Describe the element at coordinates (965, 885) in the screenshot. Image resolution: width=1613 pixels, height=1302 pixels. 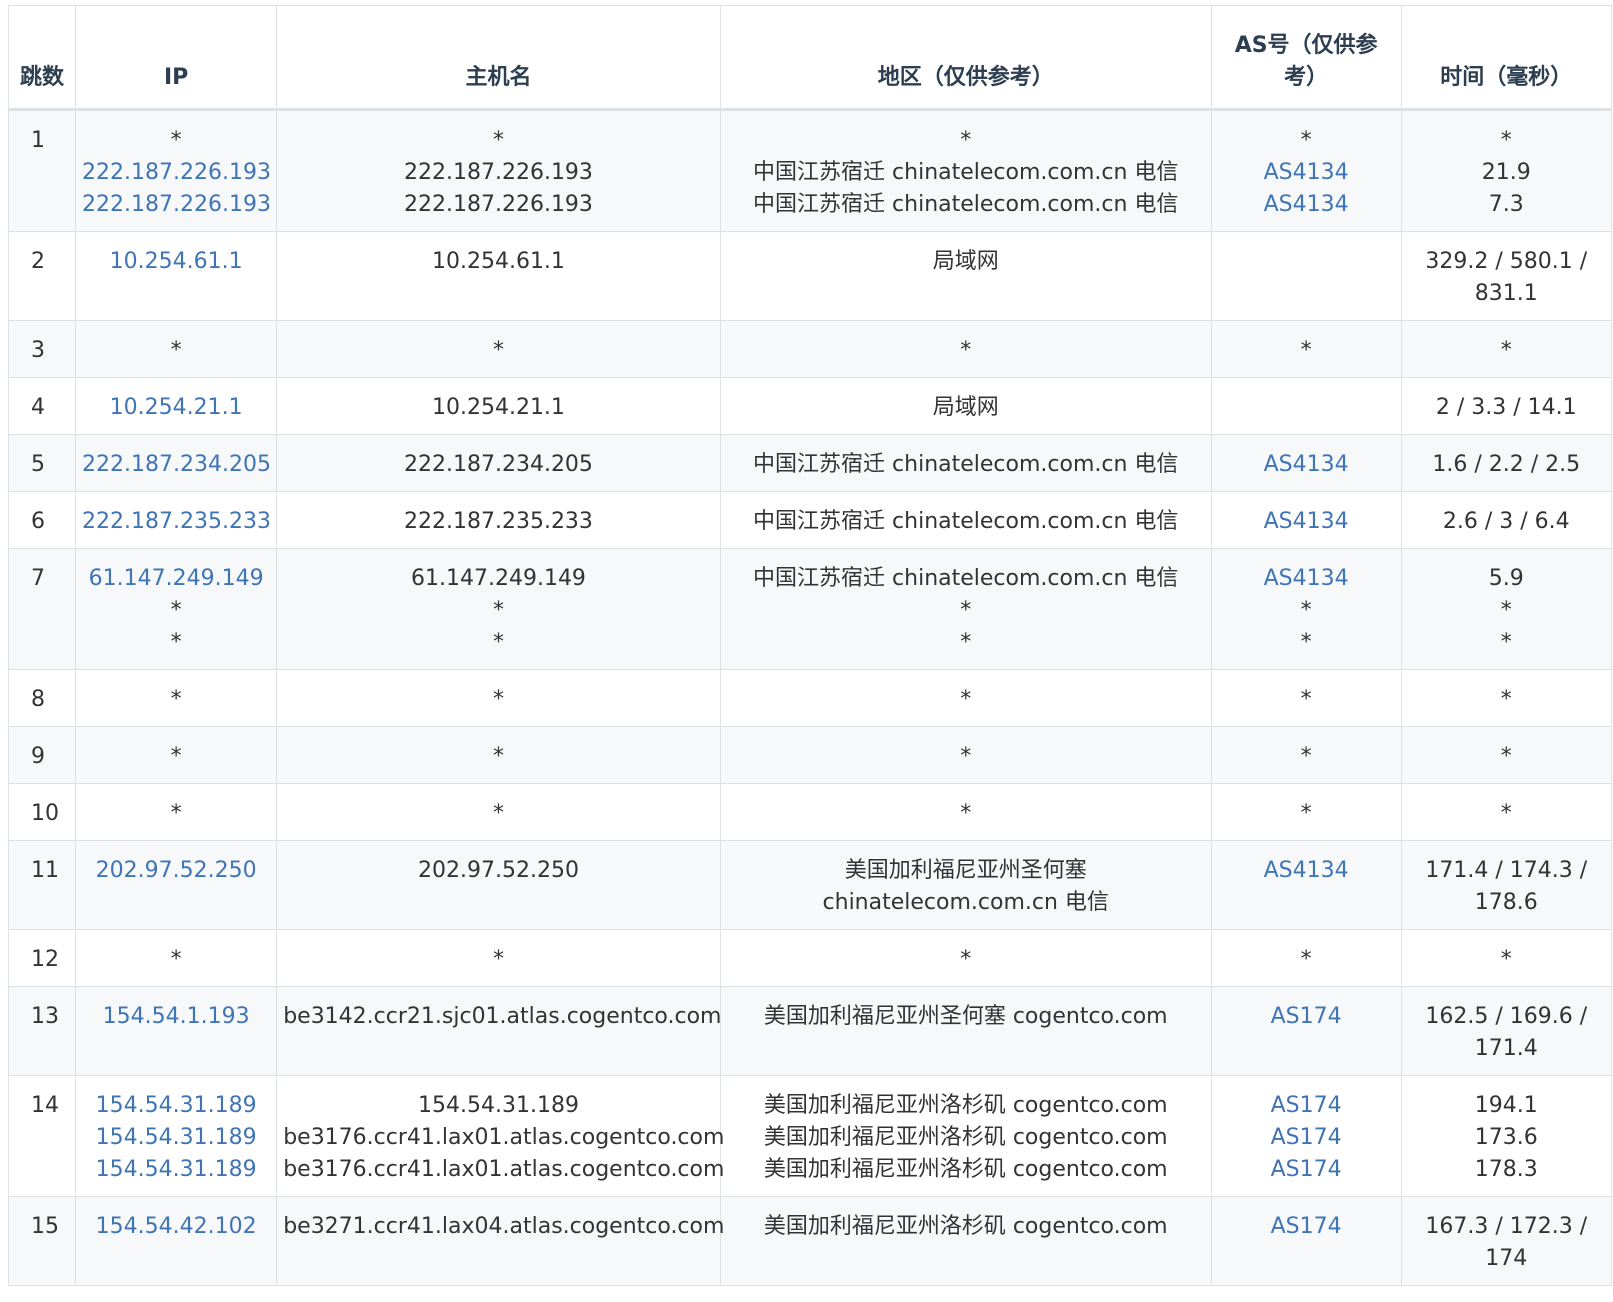
I see `region-cell: 美国加利福尼亚州圣何塞 chinatelecom.com.cn 电信` at that location.